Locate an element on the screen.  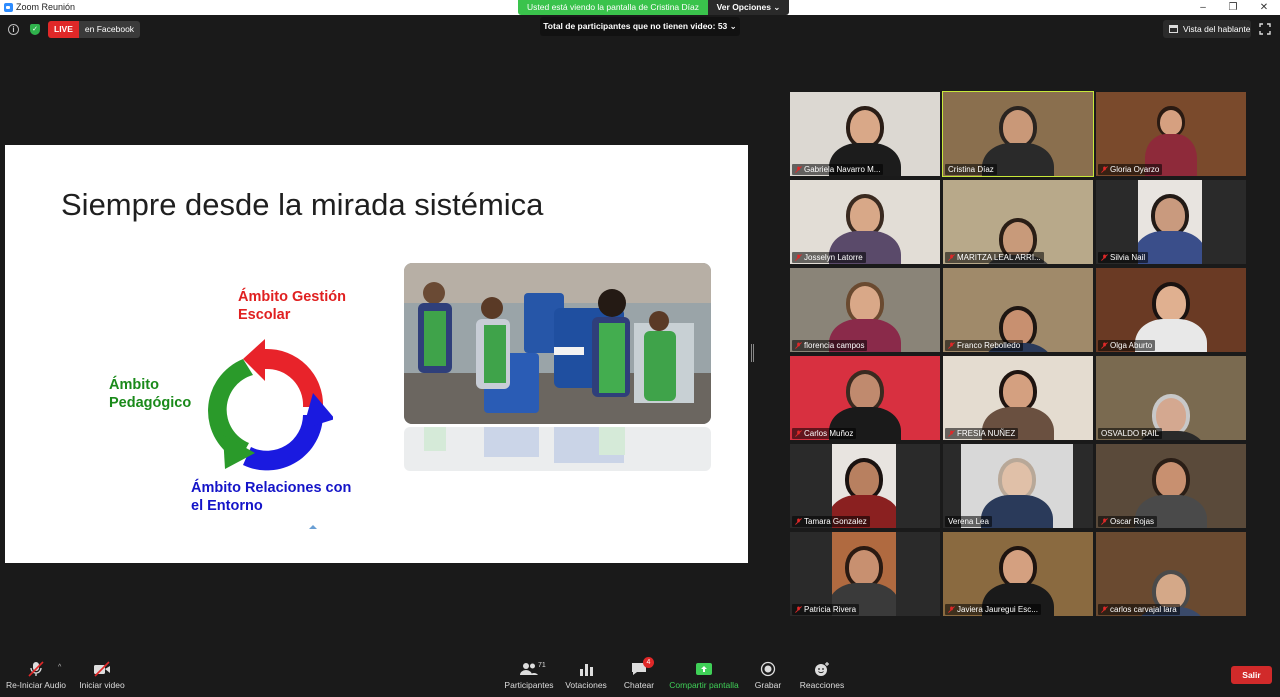
chat-button: 4 Chatear is located at coordinates (639, 676).